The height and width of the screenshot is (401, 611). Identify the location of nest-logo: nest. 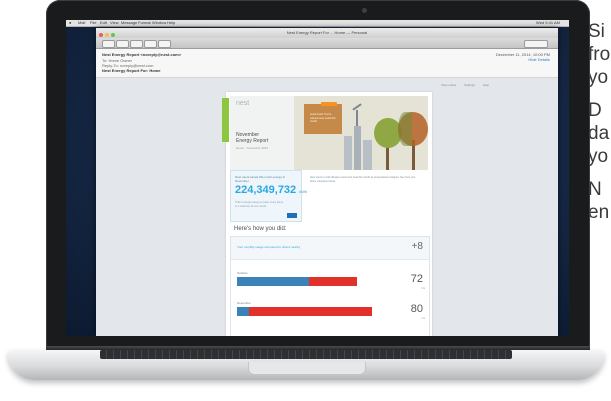
(243, 103).